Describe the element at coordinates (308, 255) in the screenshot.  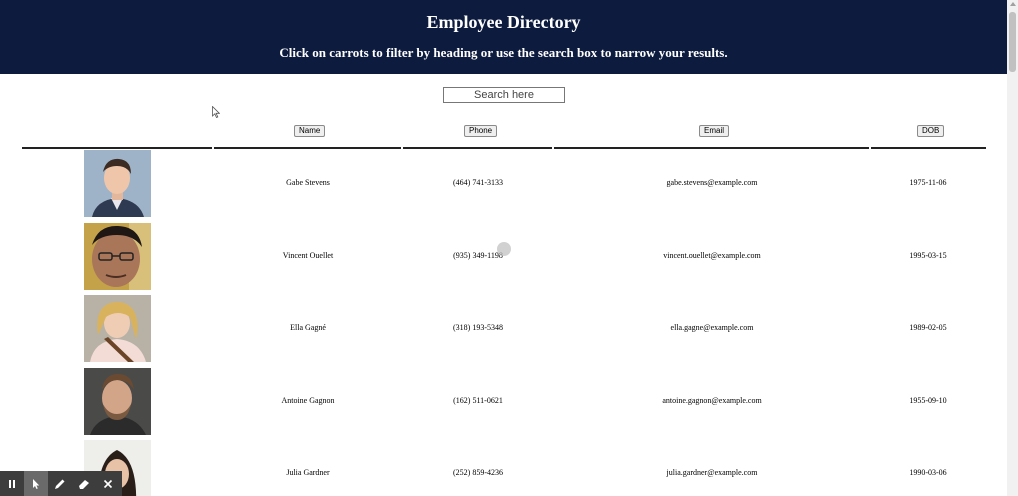
I see `employee-name: Vincent Ouellet` at that location.